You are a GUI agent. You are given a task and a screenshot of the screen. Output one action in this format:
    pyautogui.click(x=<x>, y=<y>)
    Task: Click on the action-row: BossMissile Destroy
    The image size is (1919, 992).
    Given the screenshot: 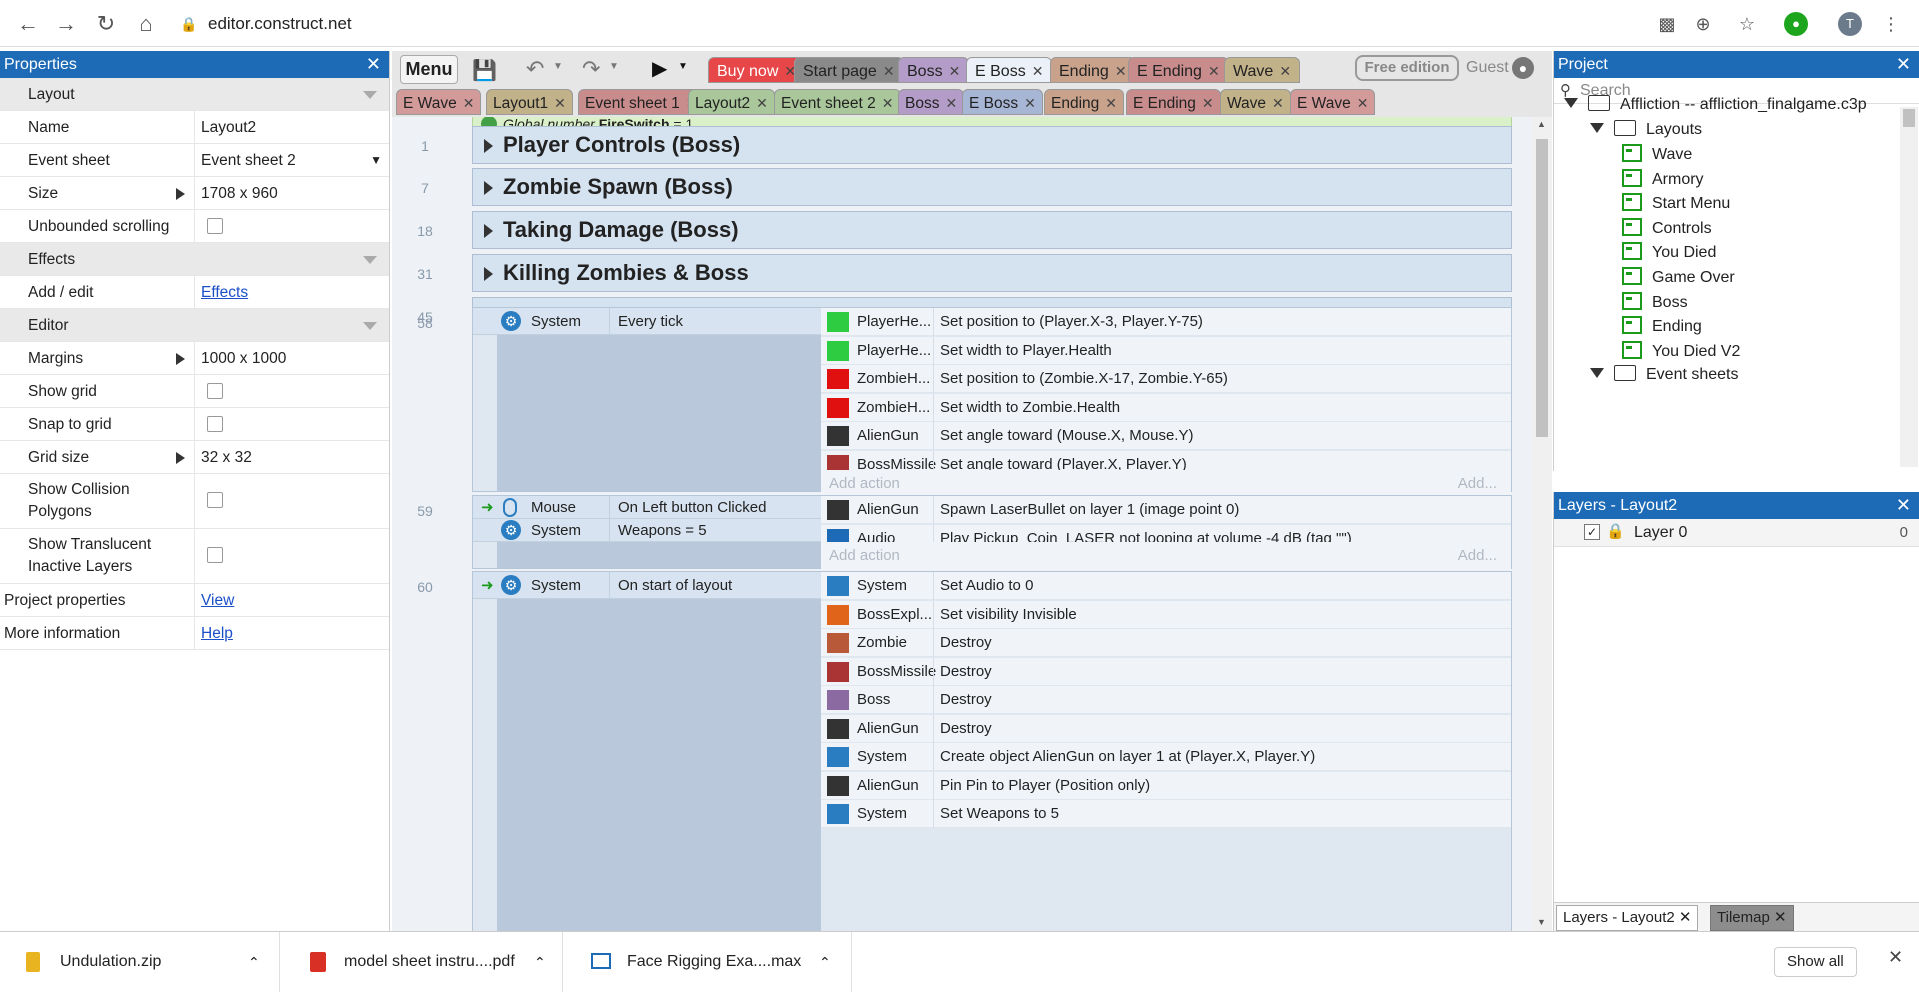 What is the action you would take?
    pyautogui.click(x=1166, y=671)
    